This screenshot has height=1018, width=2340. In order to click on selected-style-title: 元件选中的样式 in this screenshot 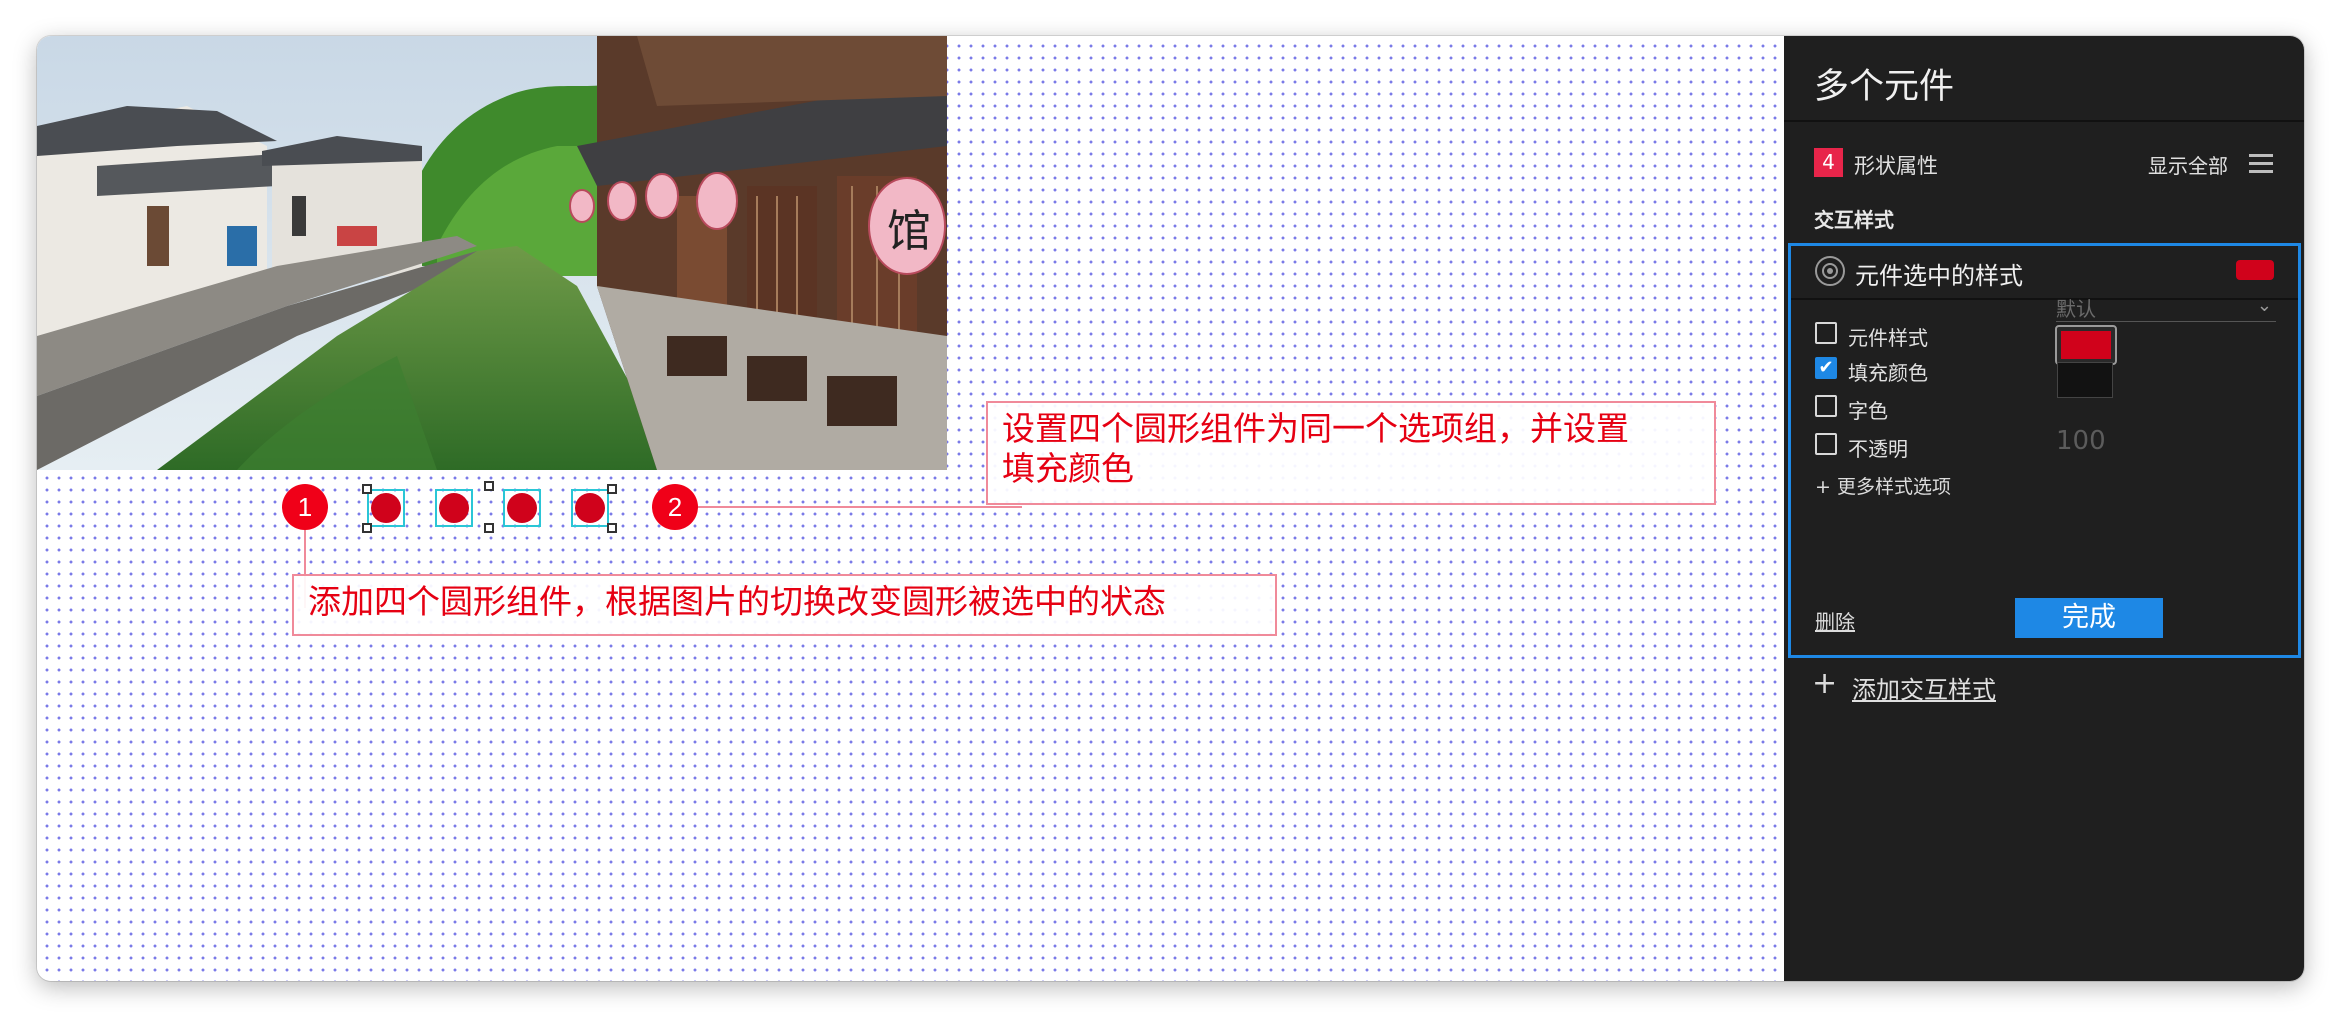, I will do `click(1939, 273)`.